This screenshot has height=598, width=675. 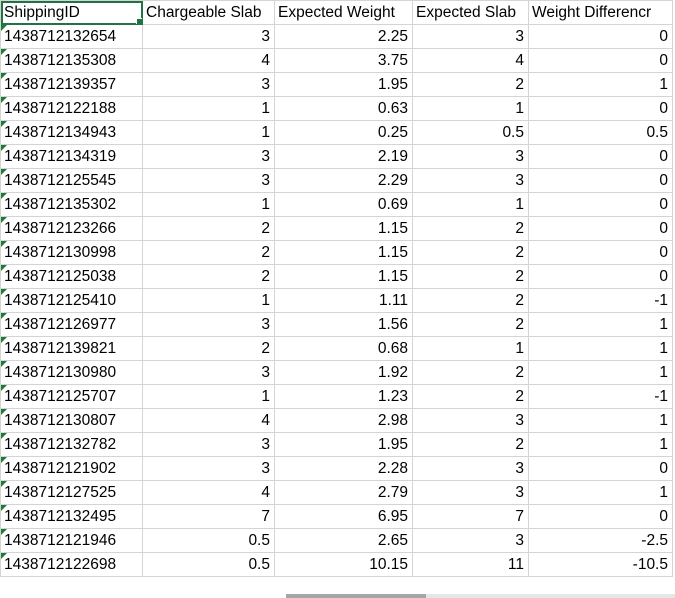 What do you see at coordinates (71, 276) in the screenshot?
I see `cell-shipping-id: 1438712125038` at bounding box center [71, 276].